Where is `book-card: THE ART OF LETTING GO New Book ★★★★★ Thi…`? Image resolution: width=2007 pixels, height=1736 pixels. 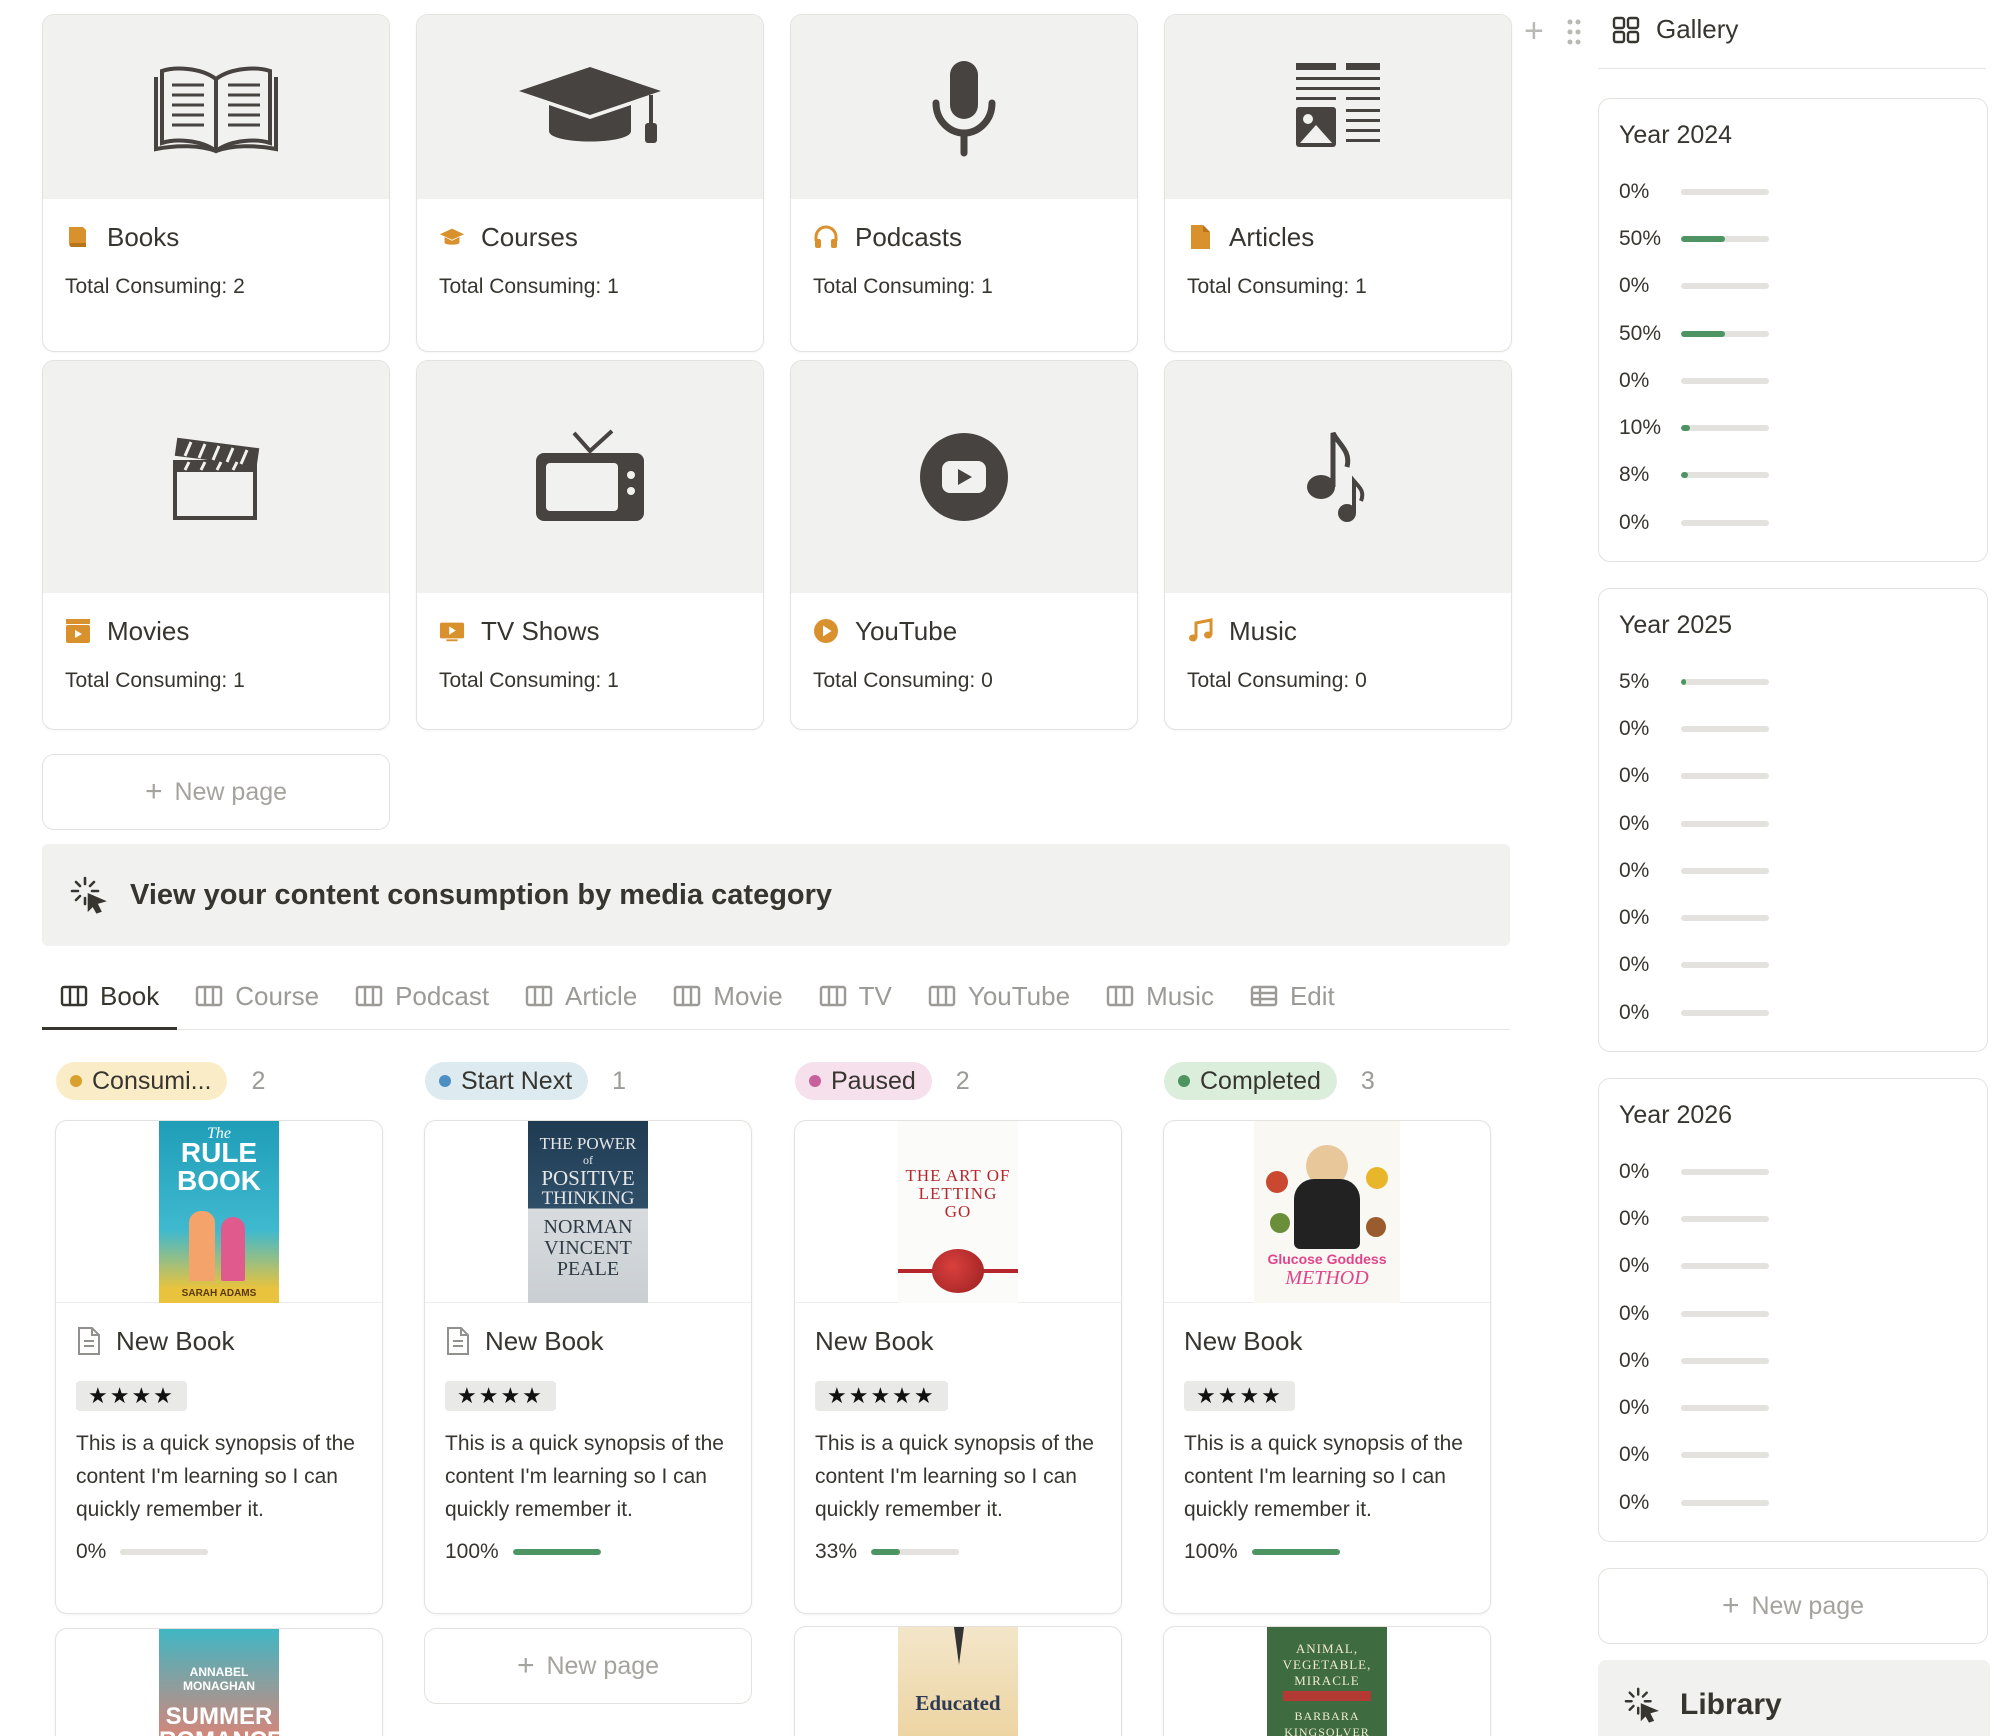 book-card: THE ART OF LETTING GO New Book ★★★★★ Thi… is located at coordinates (958, 1367).